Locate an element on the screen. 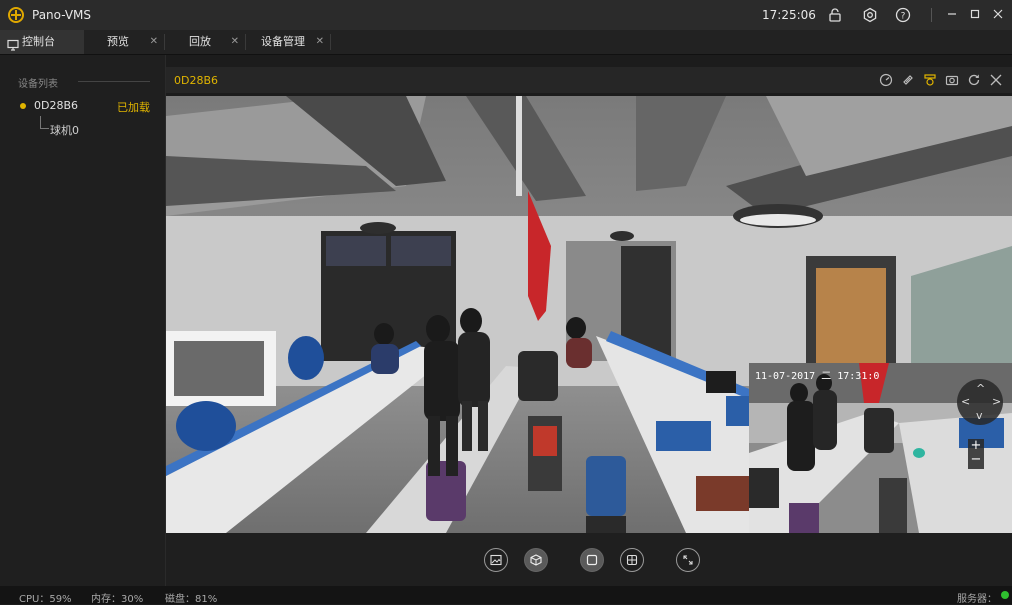 Image resolution: width=1012 pixels, height=605 pixels. device-status-label: 已加载 is located at coordinates (133, 107).